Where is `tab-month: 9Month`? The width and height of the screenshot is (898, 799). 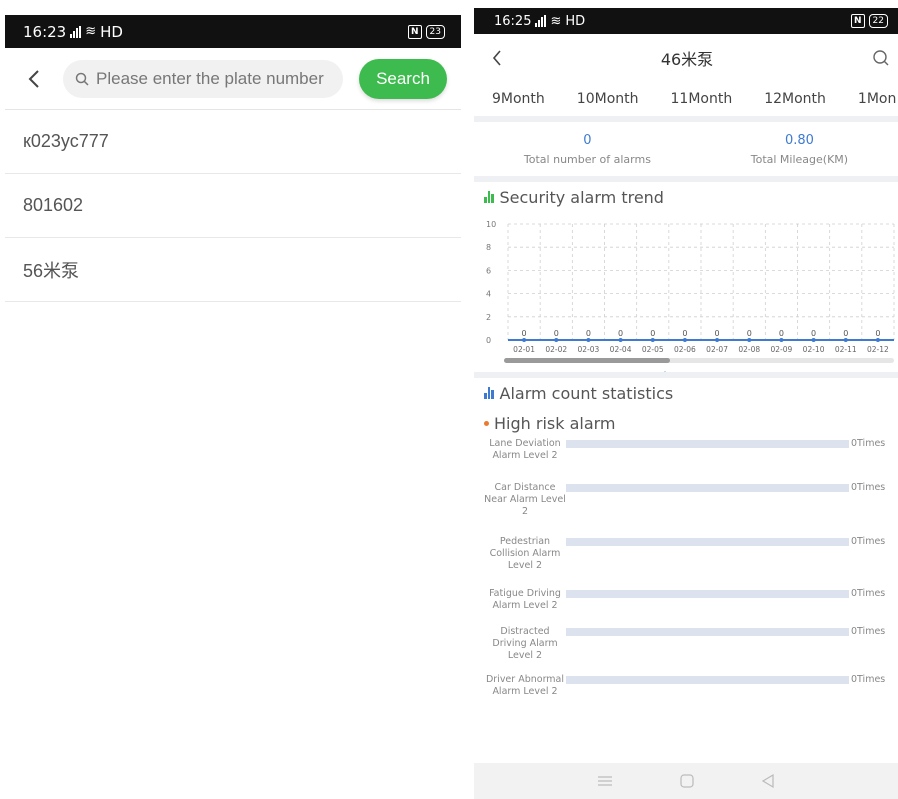 tab-month: 9Month is located at coordinates (518, 99).